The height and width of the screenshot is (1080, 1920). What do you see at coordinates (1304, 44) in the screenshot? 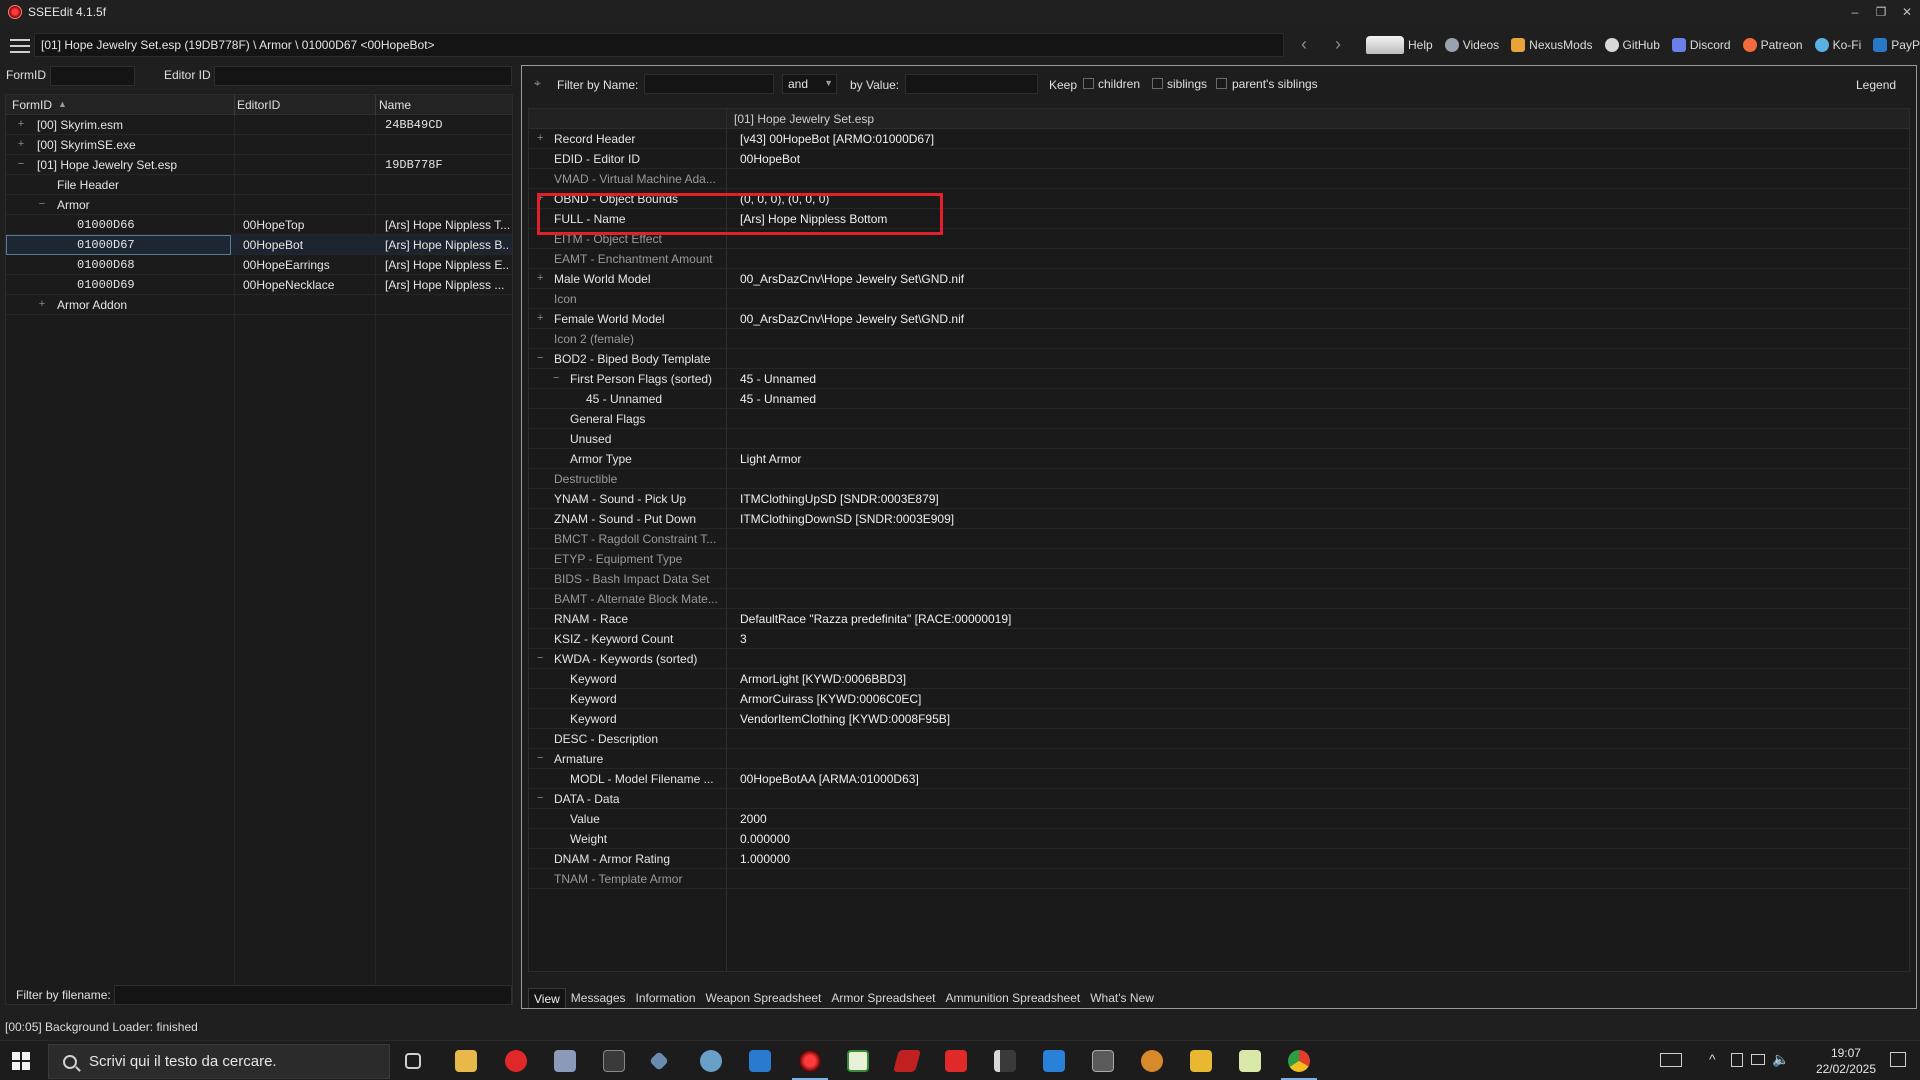
I see `back-arrow-icon: ‹` at bounding box center [1304, 44].